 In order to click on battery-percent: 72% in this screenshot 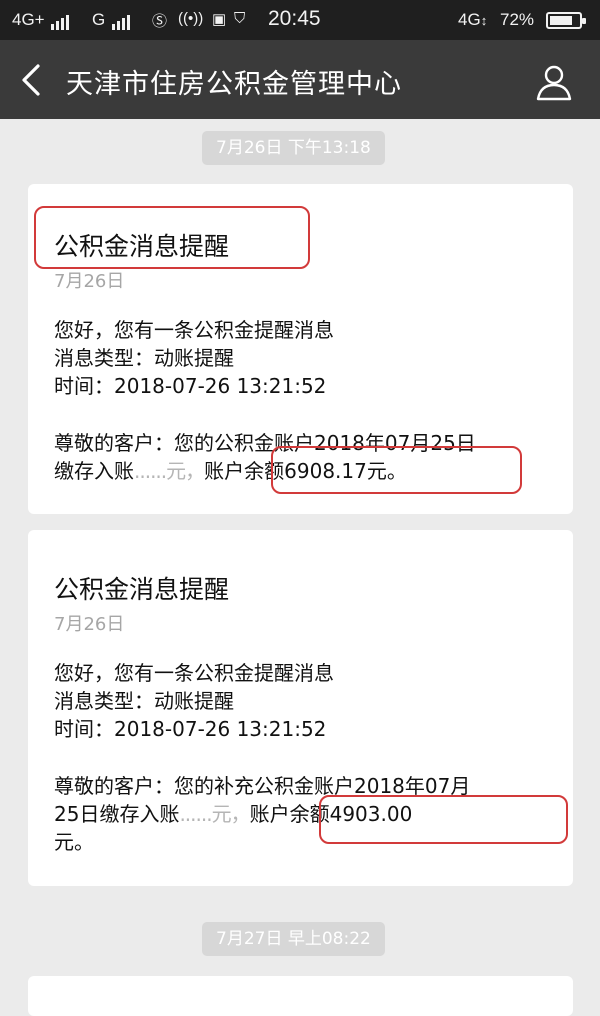, I will do `click(517, 19)`.